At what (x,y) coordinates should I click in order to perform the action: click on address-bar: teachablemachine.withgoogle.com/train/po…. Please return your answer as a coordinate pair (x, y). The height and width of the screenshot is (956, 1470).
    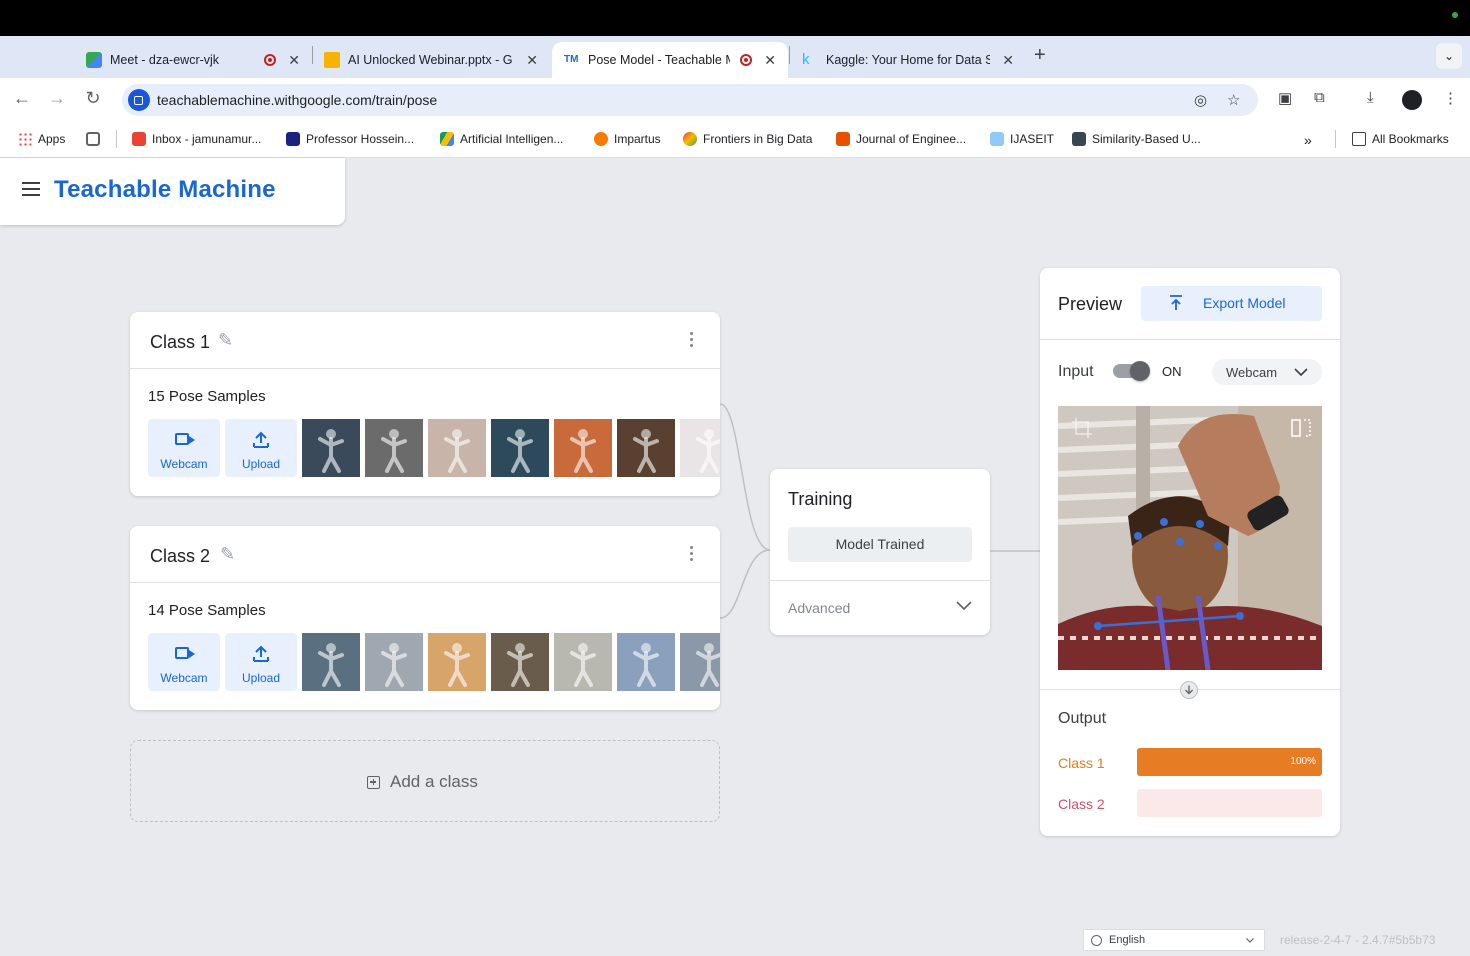
    Looking at the image, I should click on (690, 100).